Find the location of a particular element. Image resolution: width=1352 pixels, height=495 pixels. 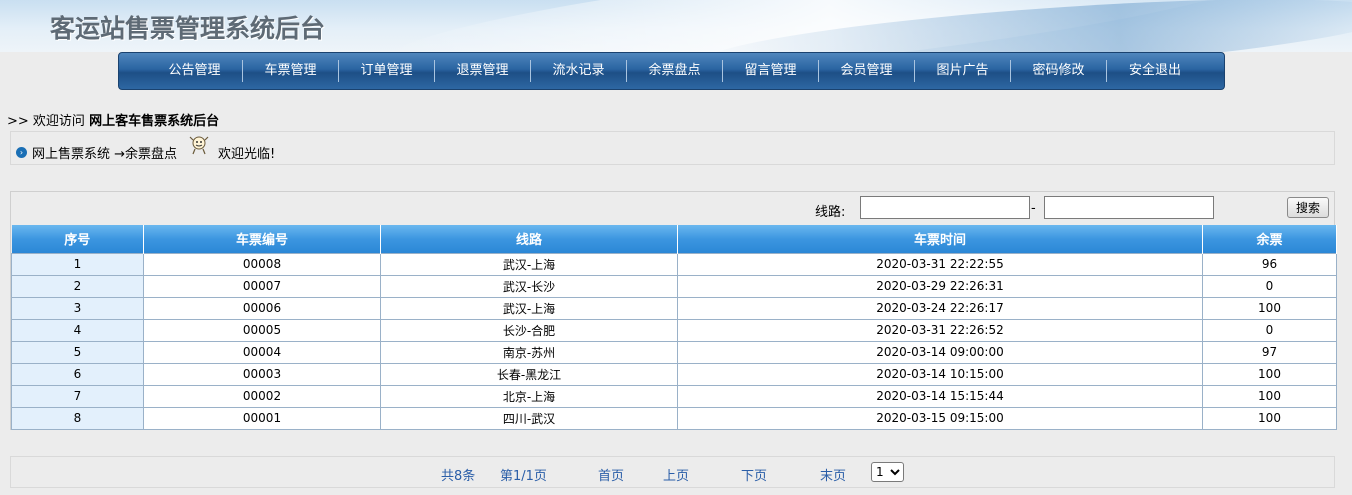

cell-ticket-id: 00001 is located at coordinates (262, 418).